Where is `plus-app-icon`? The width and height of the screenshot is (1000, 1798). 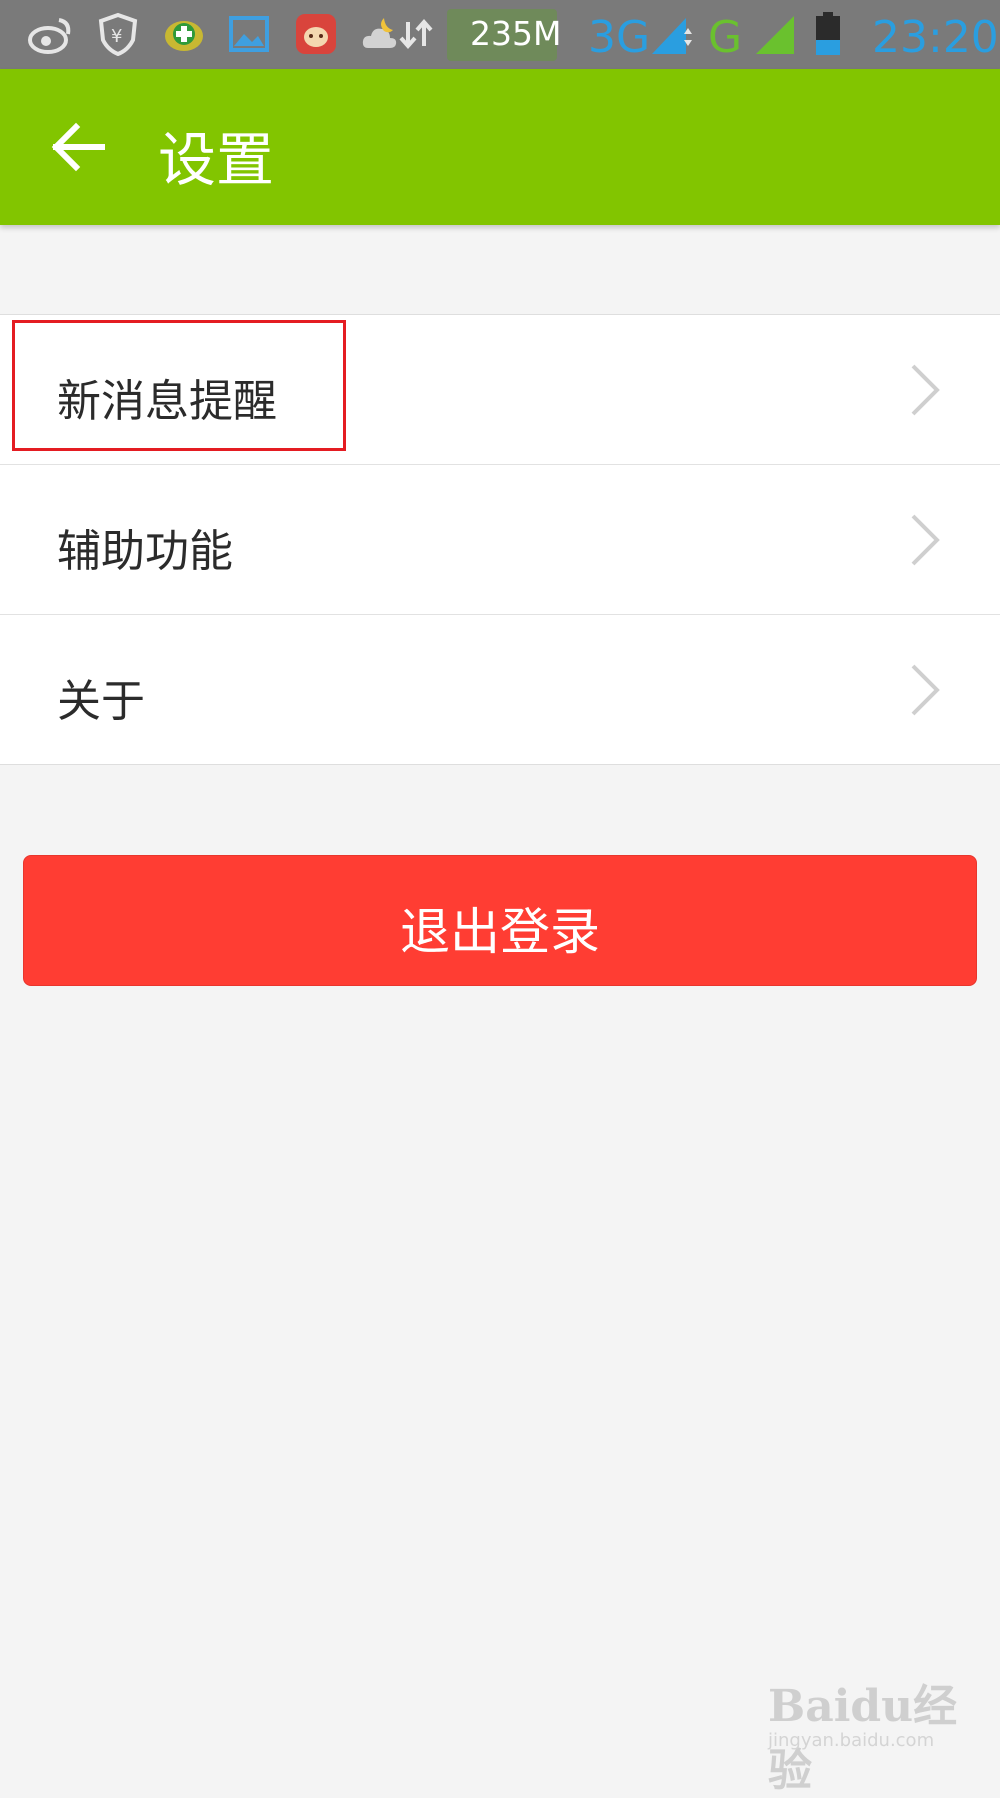 plus-app-icon is located at coordinates (184, 36).